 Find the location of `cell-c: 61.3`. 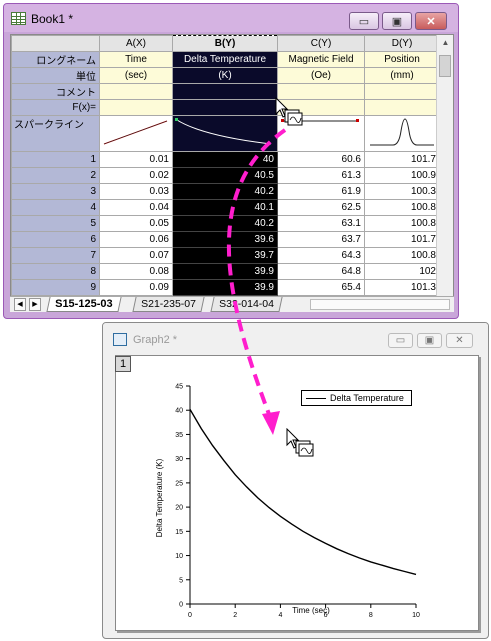

cell-c: 61.3 is located at coordinates (321, 175).